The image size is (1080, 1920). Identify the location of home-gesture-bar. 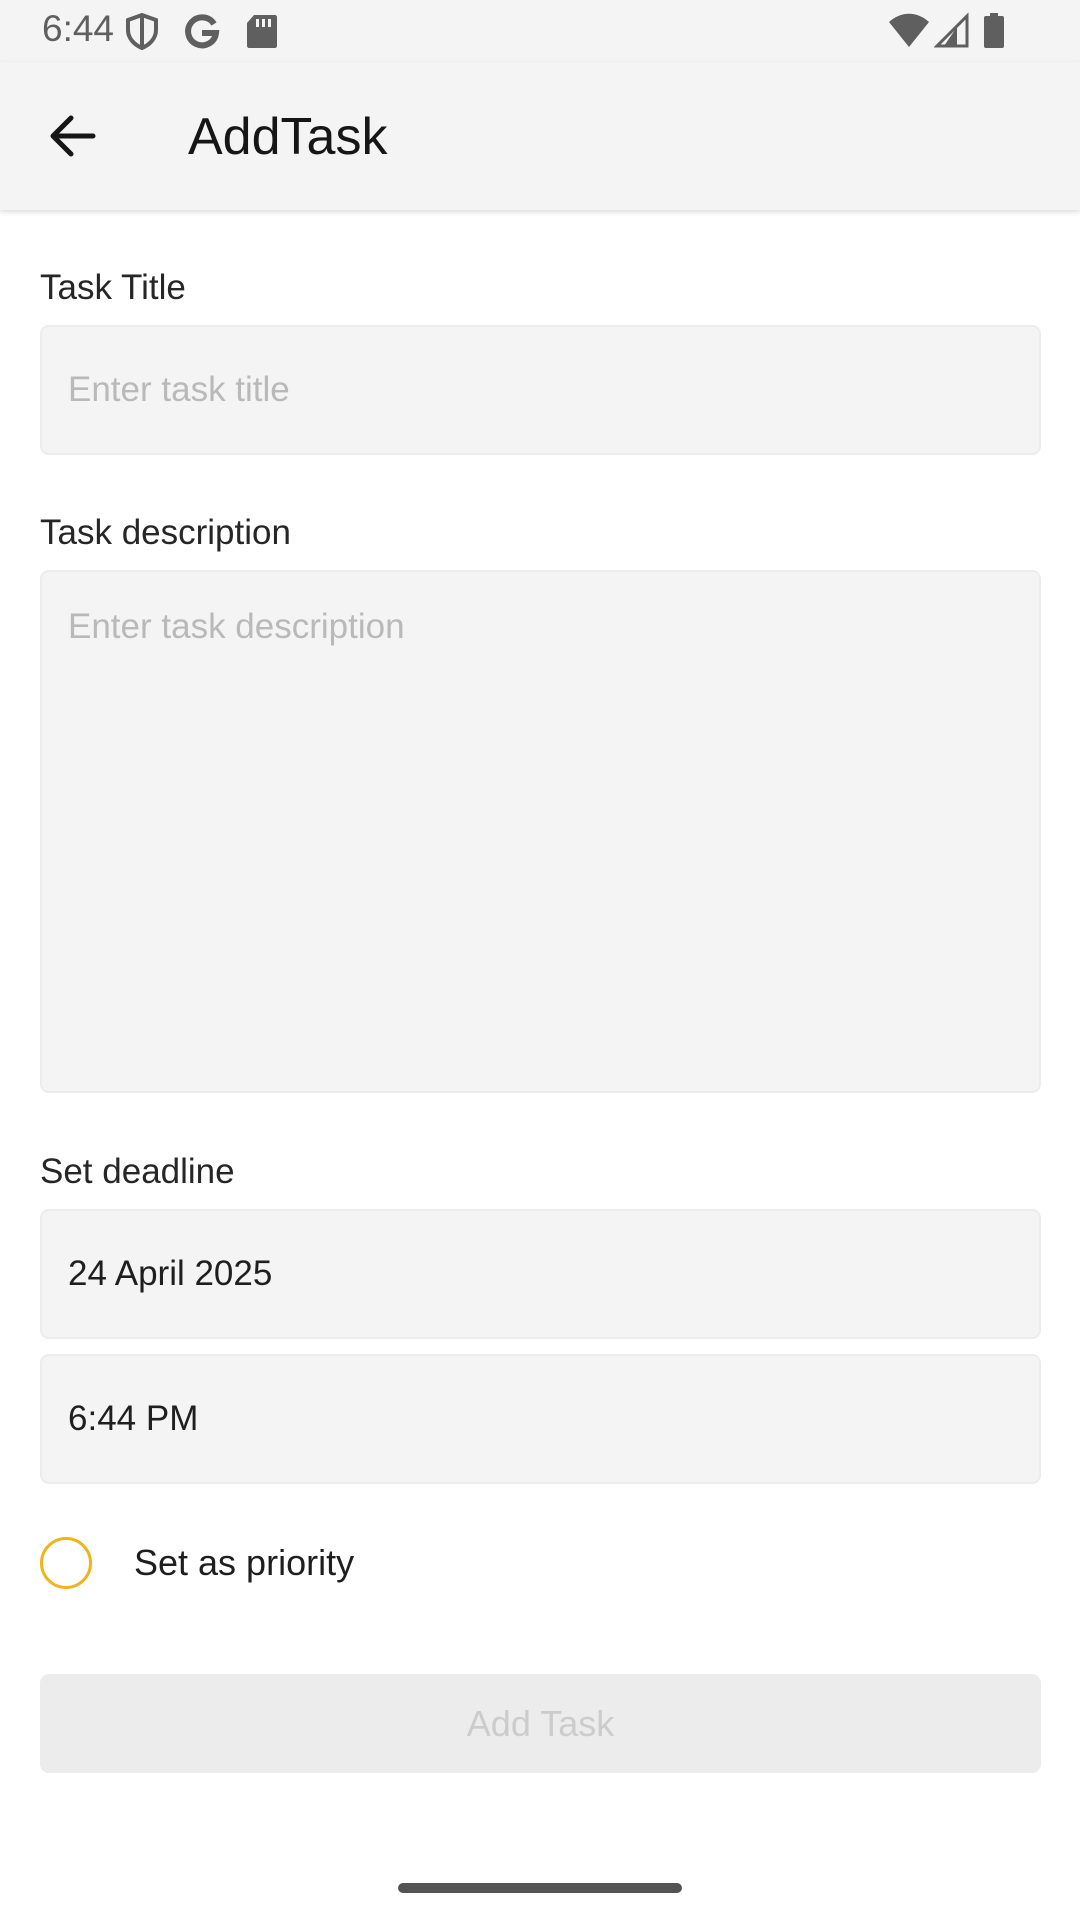
(540, 1888).